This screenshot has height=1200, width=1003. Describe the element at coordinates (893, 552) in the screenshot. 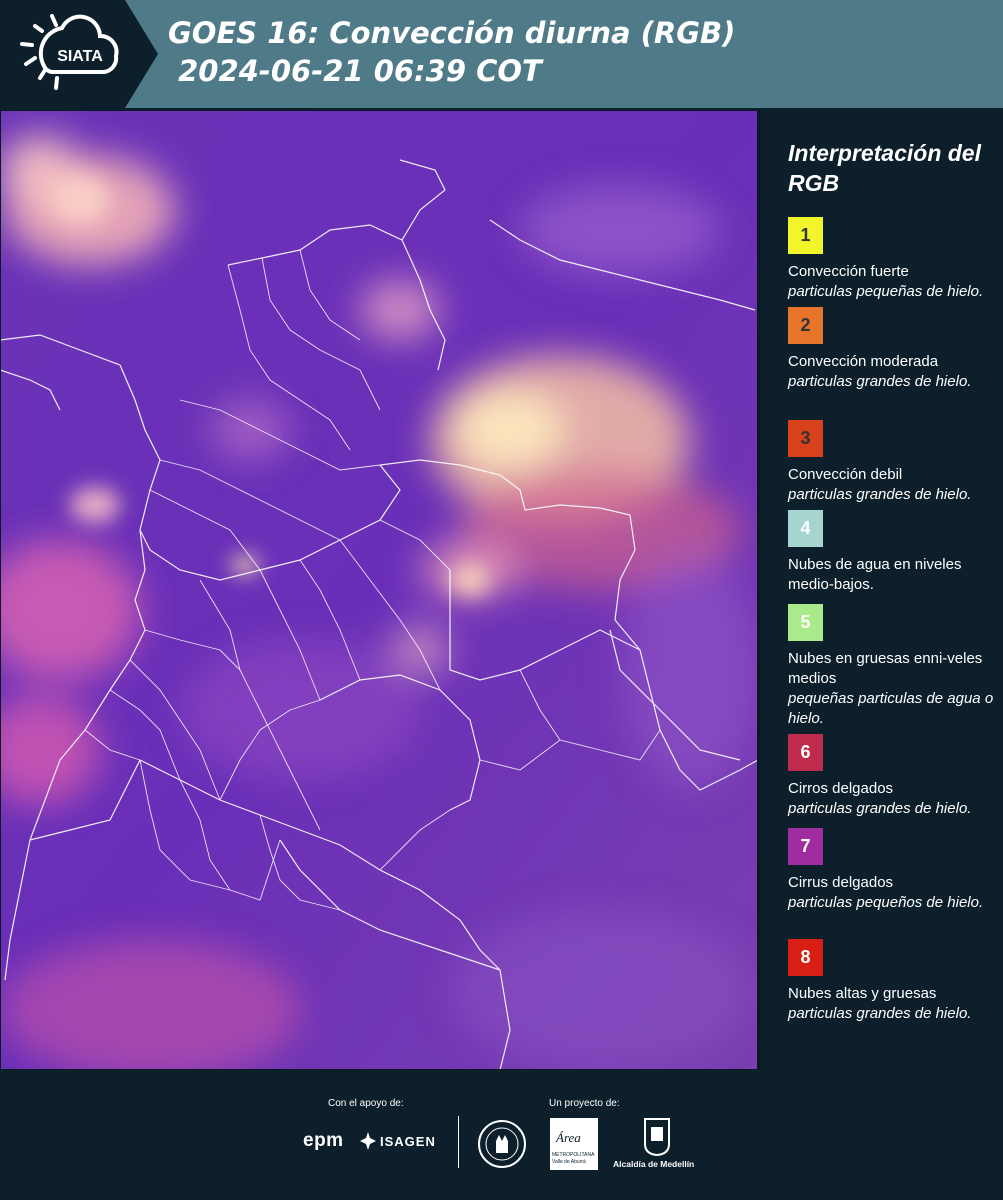

I see `legend-item-4: 4 Nubes de agua en niveles medio-bajos.` at that location.